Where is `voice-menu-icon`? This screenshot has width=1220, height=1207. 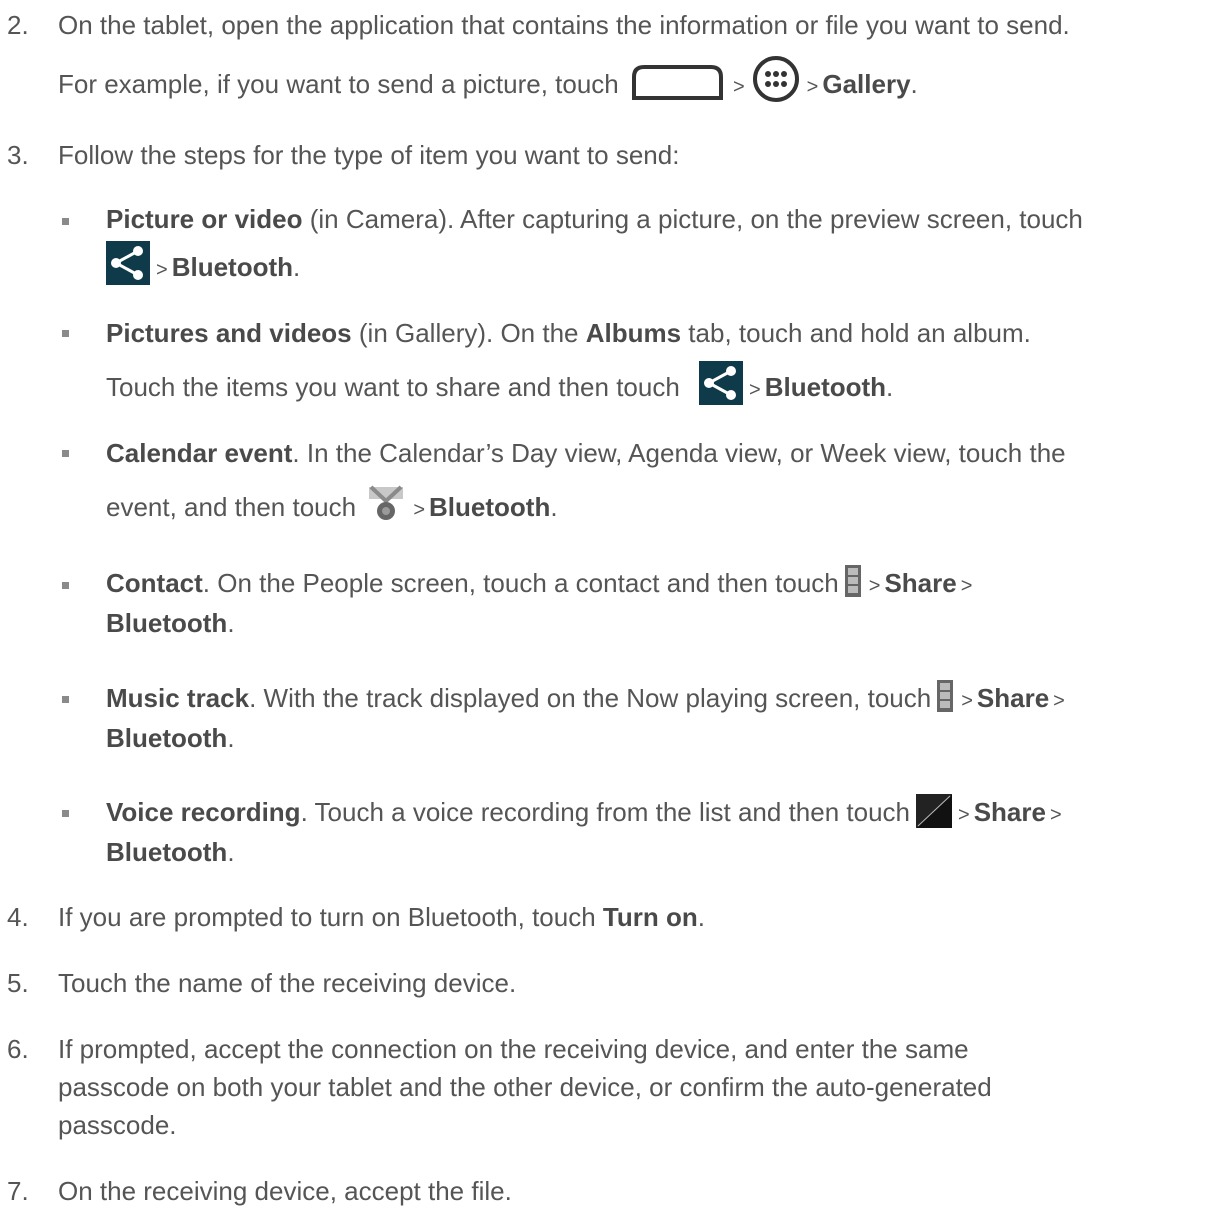 voice-menu-icon is located at coordinates (934, 811).